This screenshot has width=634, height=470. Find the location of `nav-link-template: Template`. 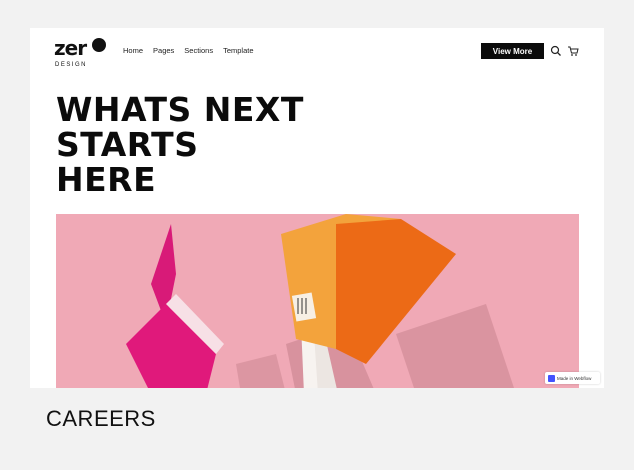

nav-link-template: Template is located at coordinates (238, 50).